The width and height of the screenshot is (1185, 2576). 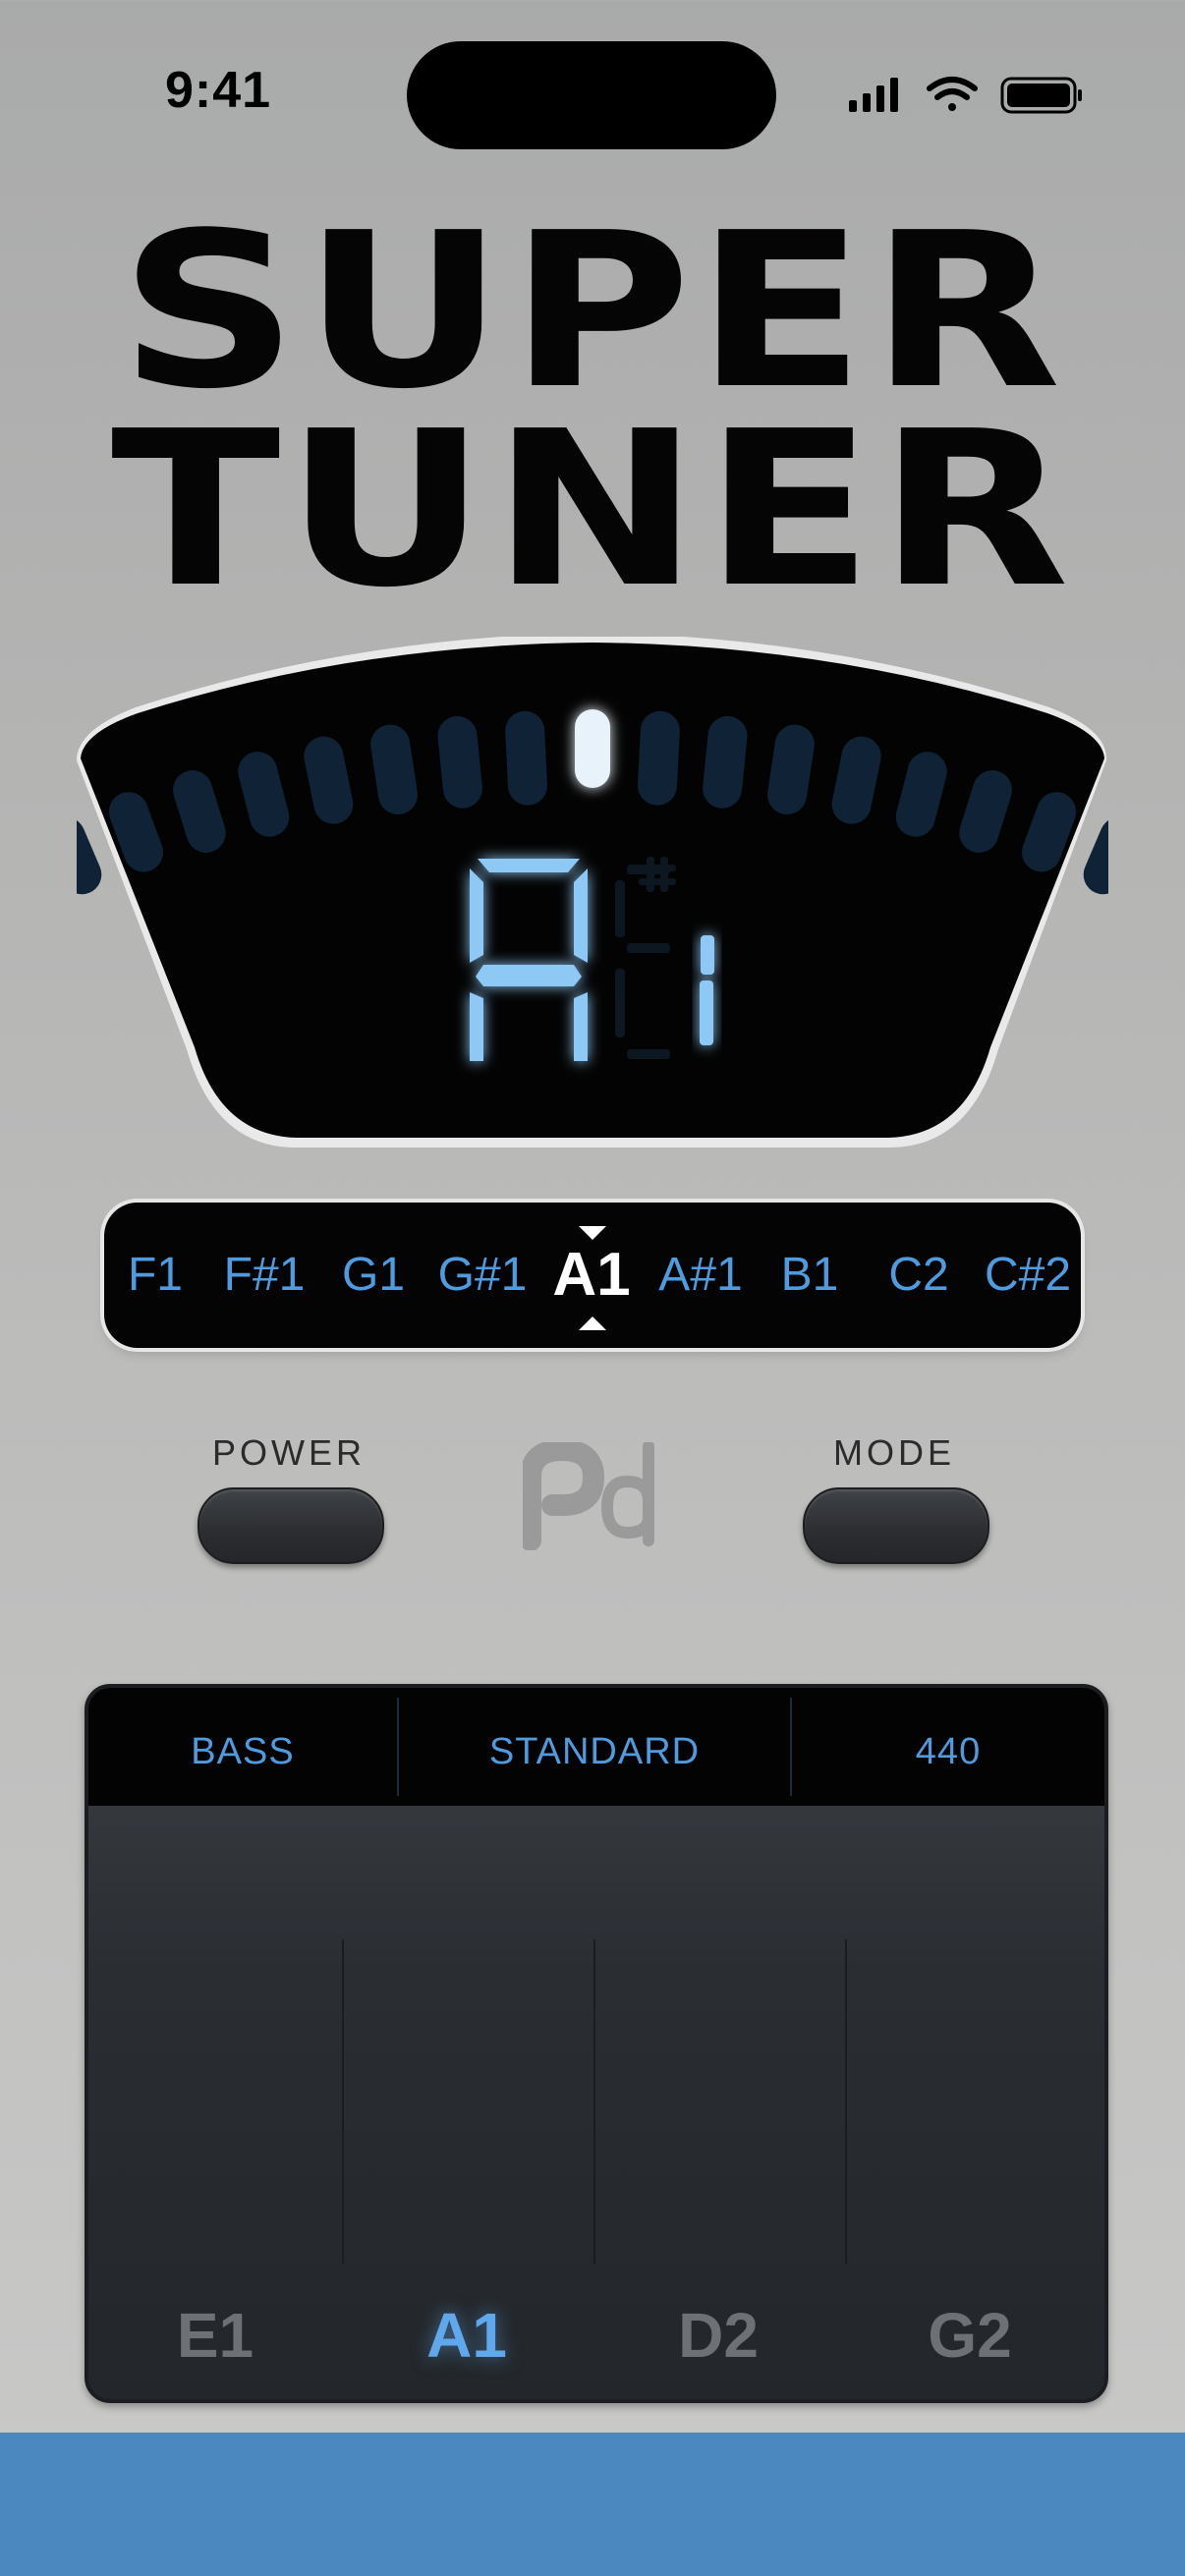 What do you see at coordinates (467, 2335) in the screenshot?
I see `string-button: A1` at bounding box center [467, 2335].